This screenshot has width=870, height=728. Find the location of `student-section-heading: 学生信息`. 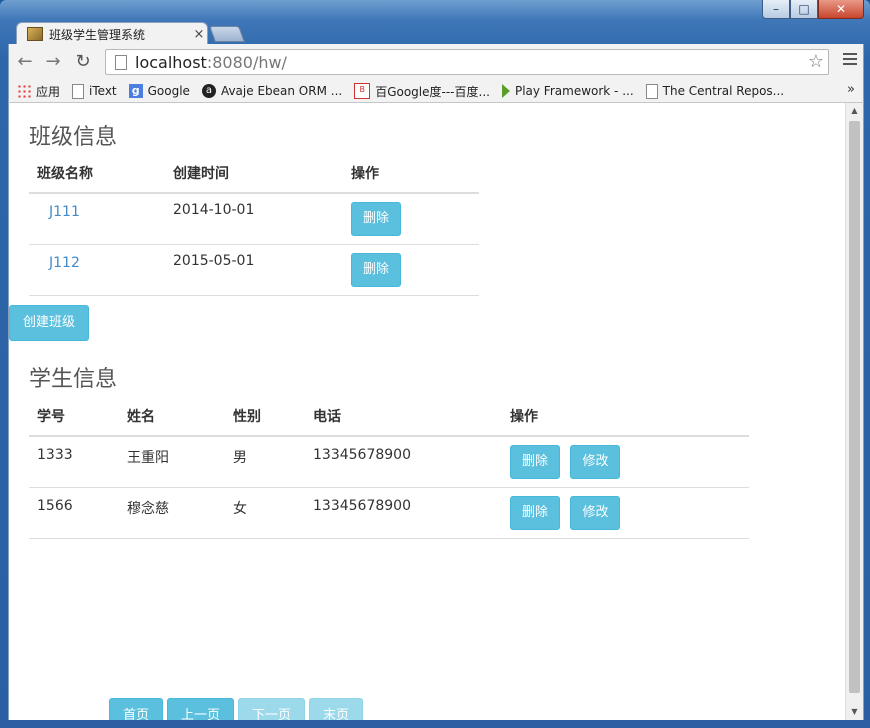

student-section-heading: 学生信息 is located at coordinates (73, 379).